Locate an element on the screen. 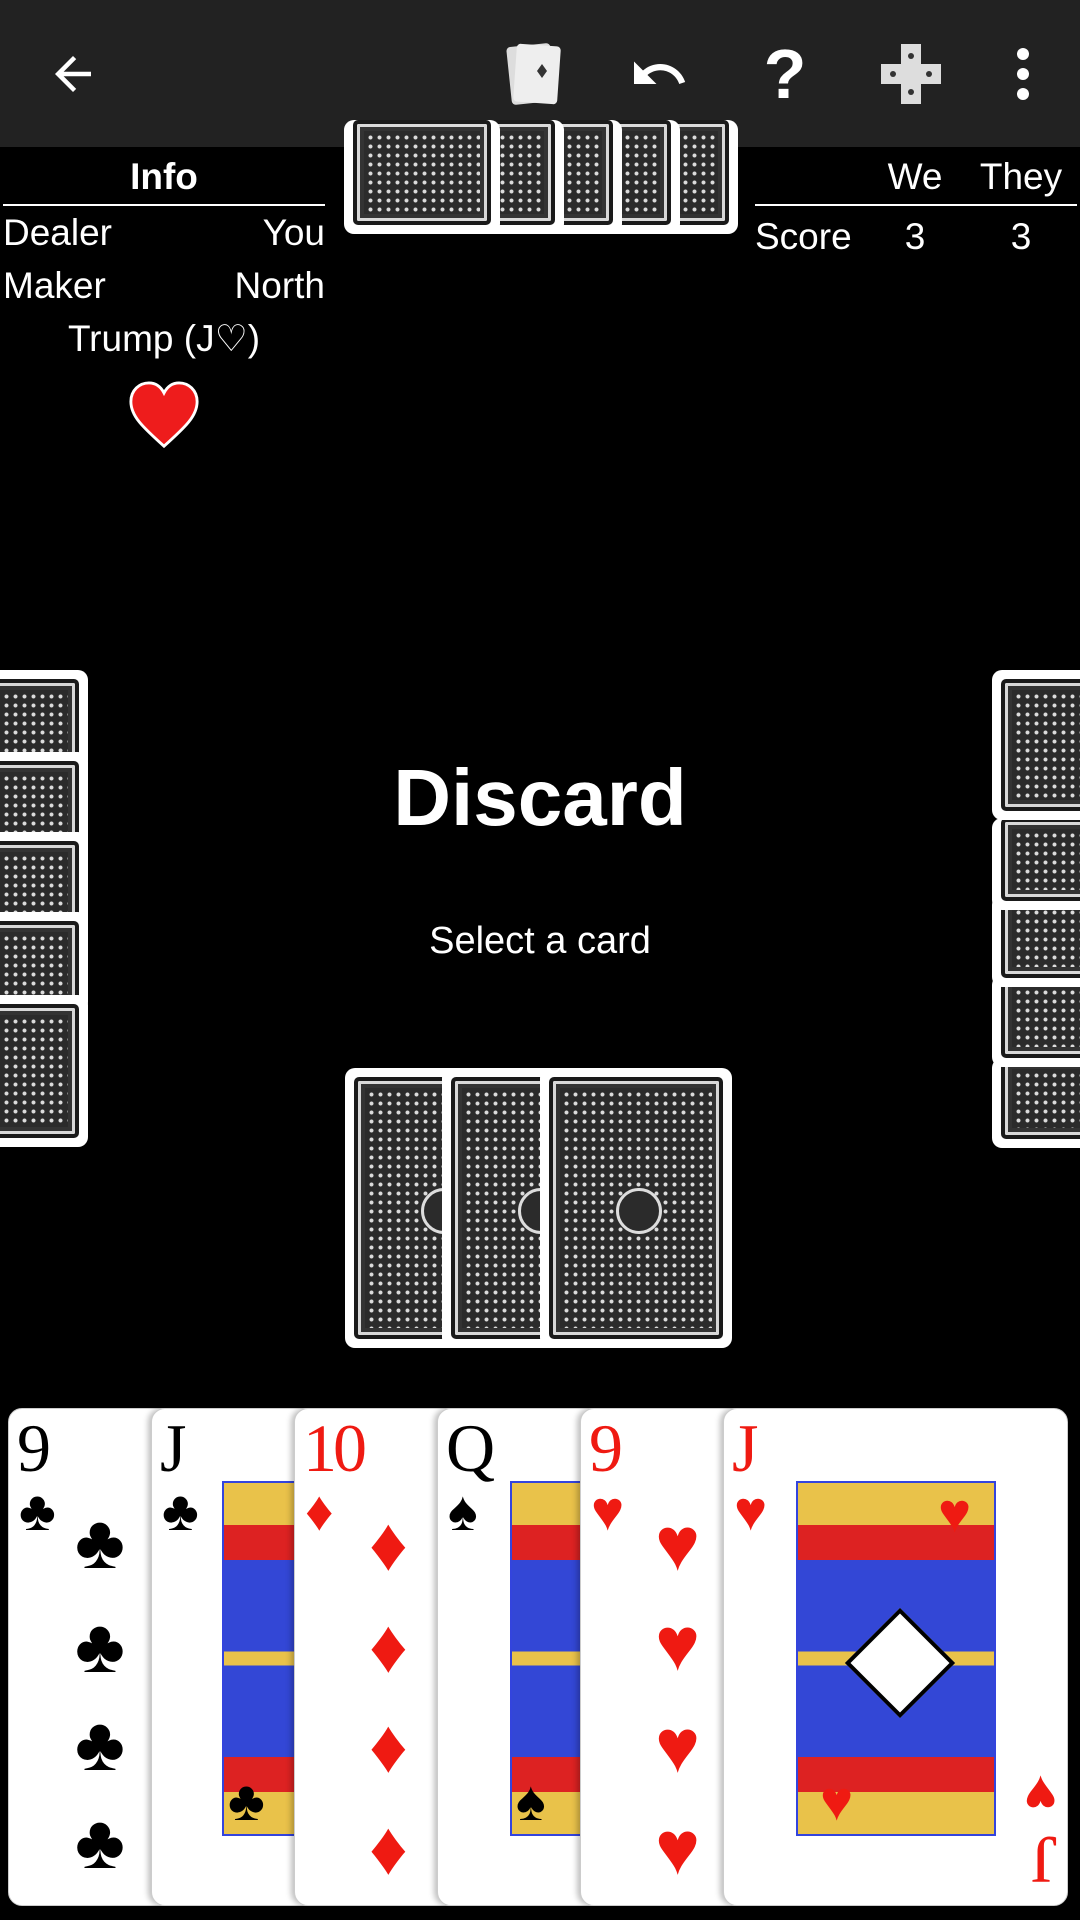 The image size is (1080, 1920). hand-card-j-hearts: J ♥ ♥ ♥ J ♥ is located at coordinates (895, 1657).